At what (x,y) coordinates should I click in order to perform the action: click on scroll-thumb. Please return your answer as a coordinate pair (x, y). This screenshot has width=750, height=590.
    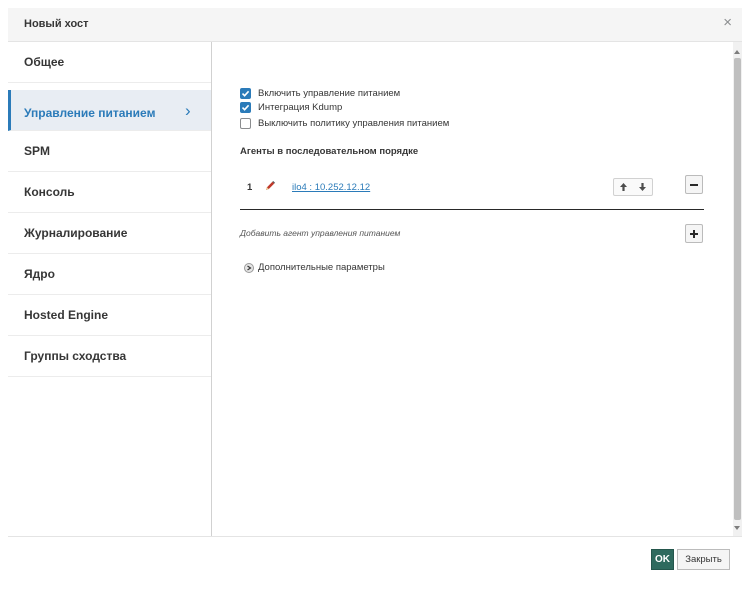
    Looking at the image, I should click on (737, 289).